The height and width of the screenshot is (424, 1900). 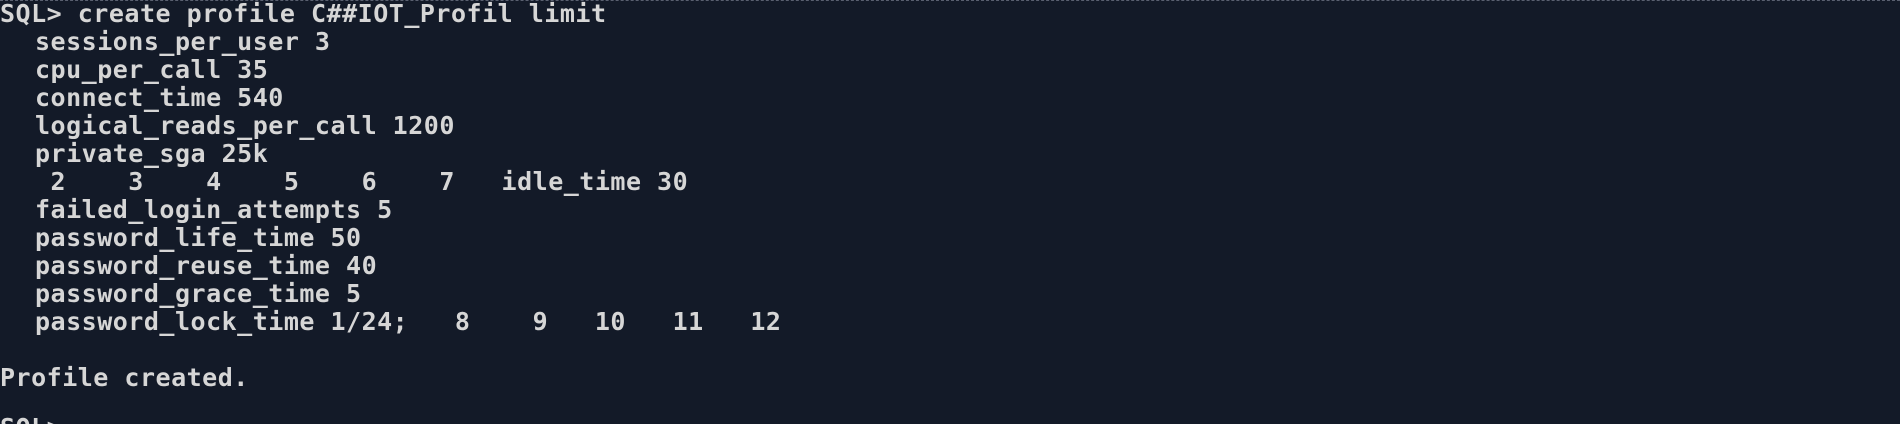 I want to click on output-line: password_lock_time 1/24; 8 9 10 11 12, so click(x=408, y=321).